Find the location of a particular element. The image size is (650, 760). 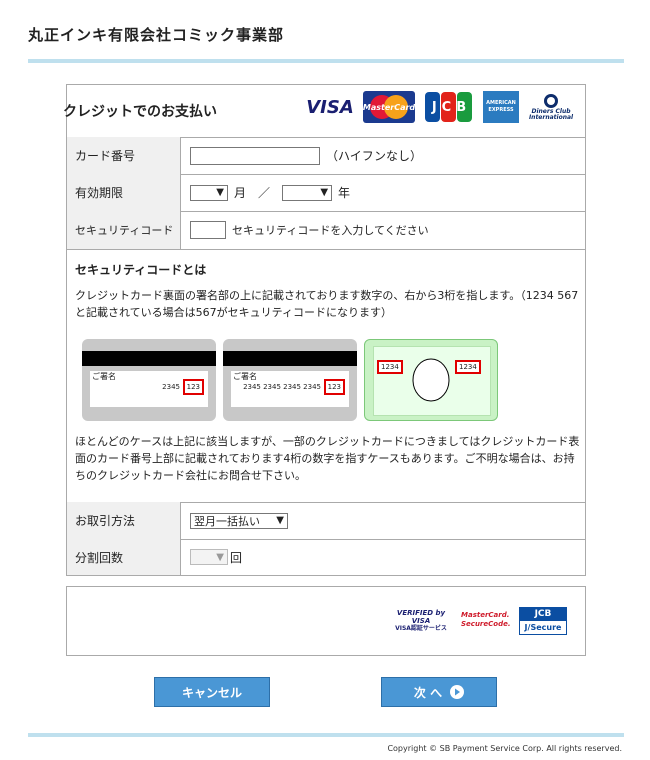

card-code-highlight-left: 1234 is located at coordinates (390, 367).